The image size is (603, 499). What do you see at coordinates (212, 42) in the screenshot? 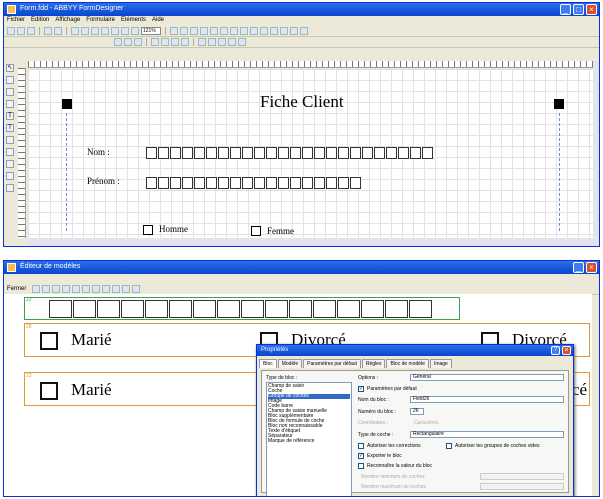
I see `layer-icon` at bounding box center [212, 42].